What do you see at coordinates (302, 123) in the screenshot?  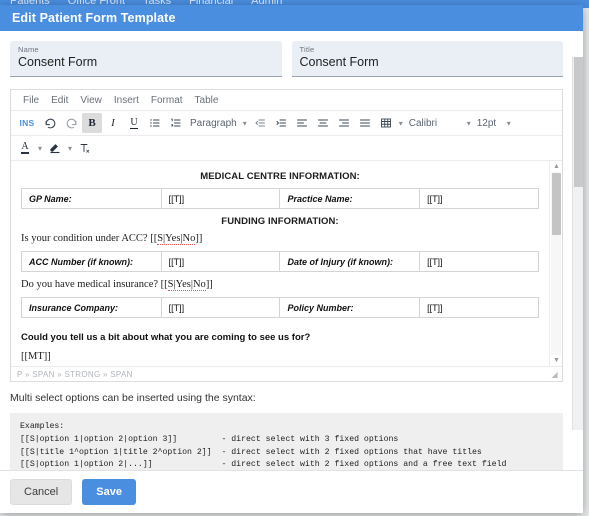 I see `align-left-icon` at bounding box center [302, 123].